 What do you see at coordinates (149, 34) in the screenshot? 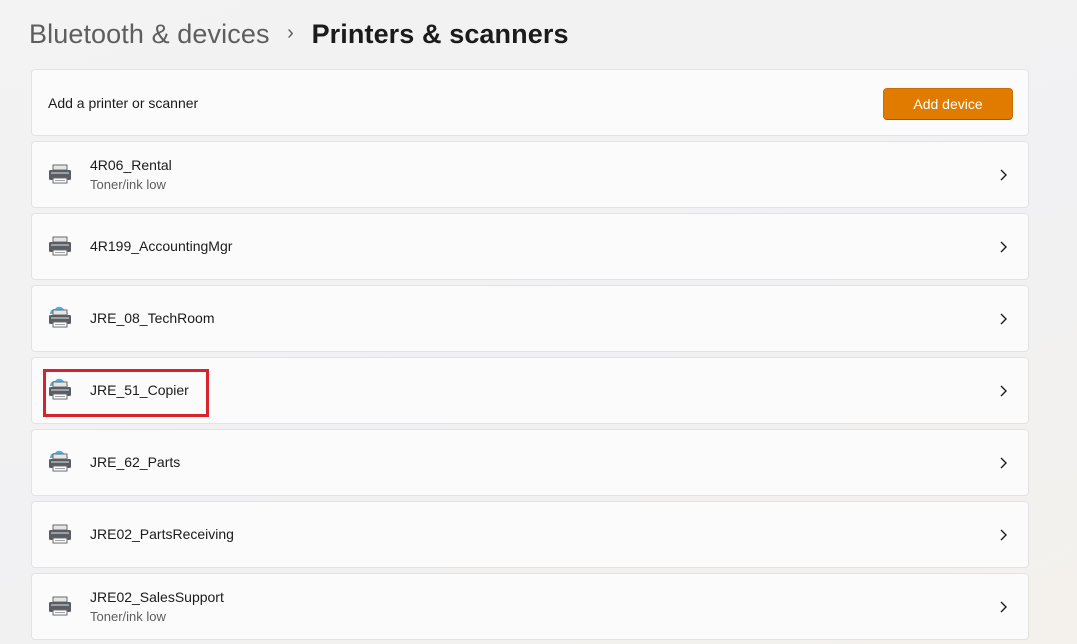
I see `breadcrumb-parent-link: Bluetooth & devices` at bounding box center [149, 34].